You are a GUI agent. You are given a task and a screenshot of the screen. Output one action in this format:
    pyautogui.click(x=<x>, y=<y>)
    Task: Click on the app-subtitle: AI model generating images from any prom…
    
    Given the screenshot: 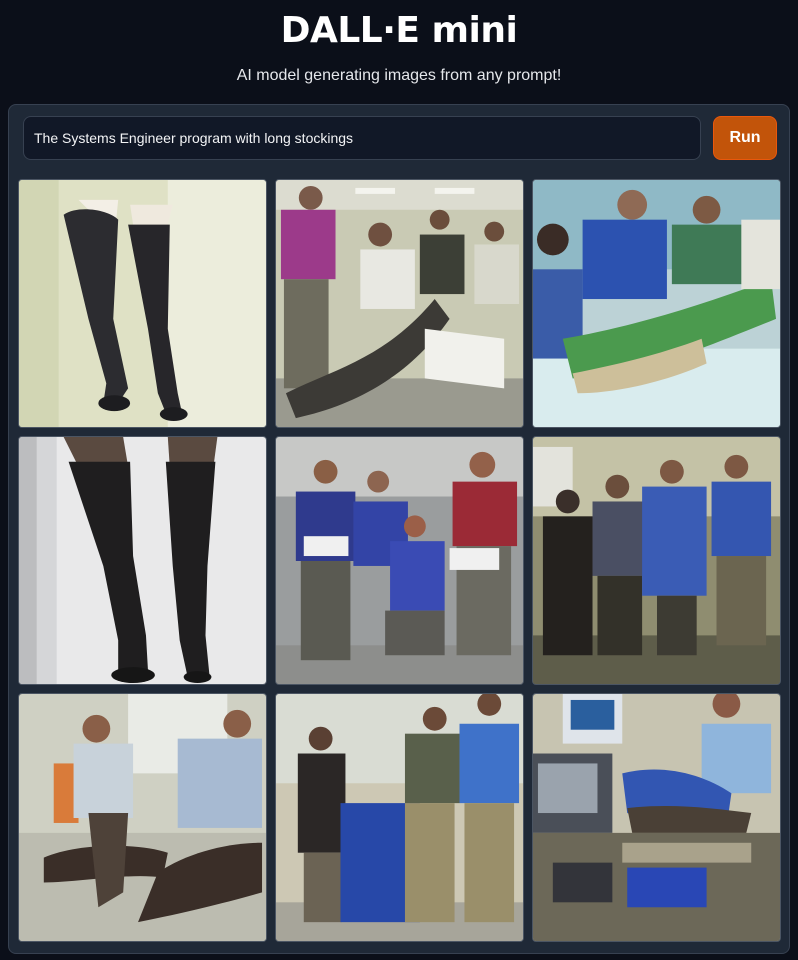 What is the action you would take?
    pyautogui.click(x=399, y=75)
    